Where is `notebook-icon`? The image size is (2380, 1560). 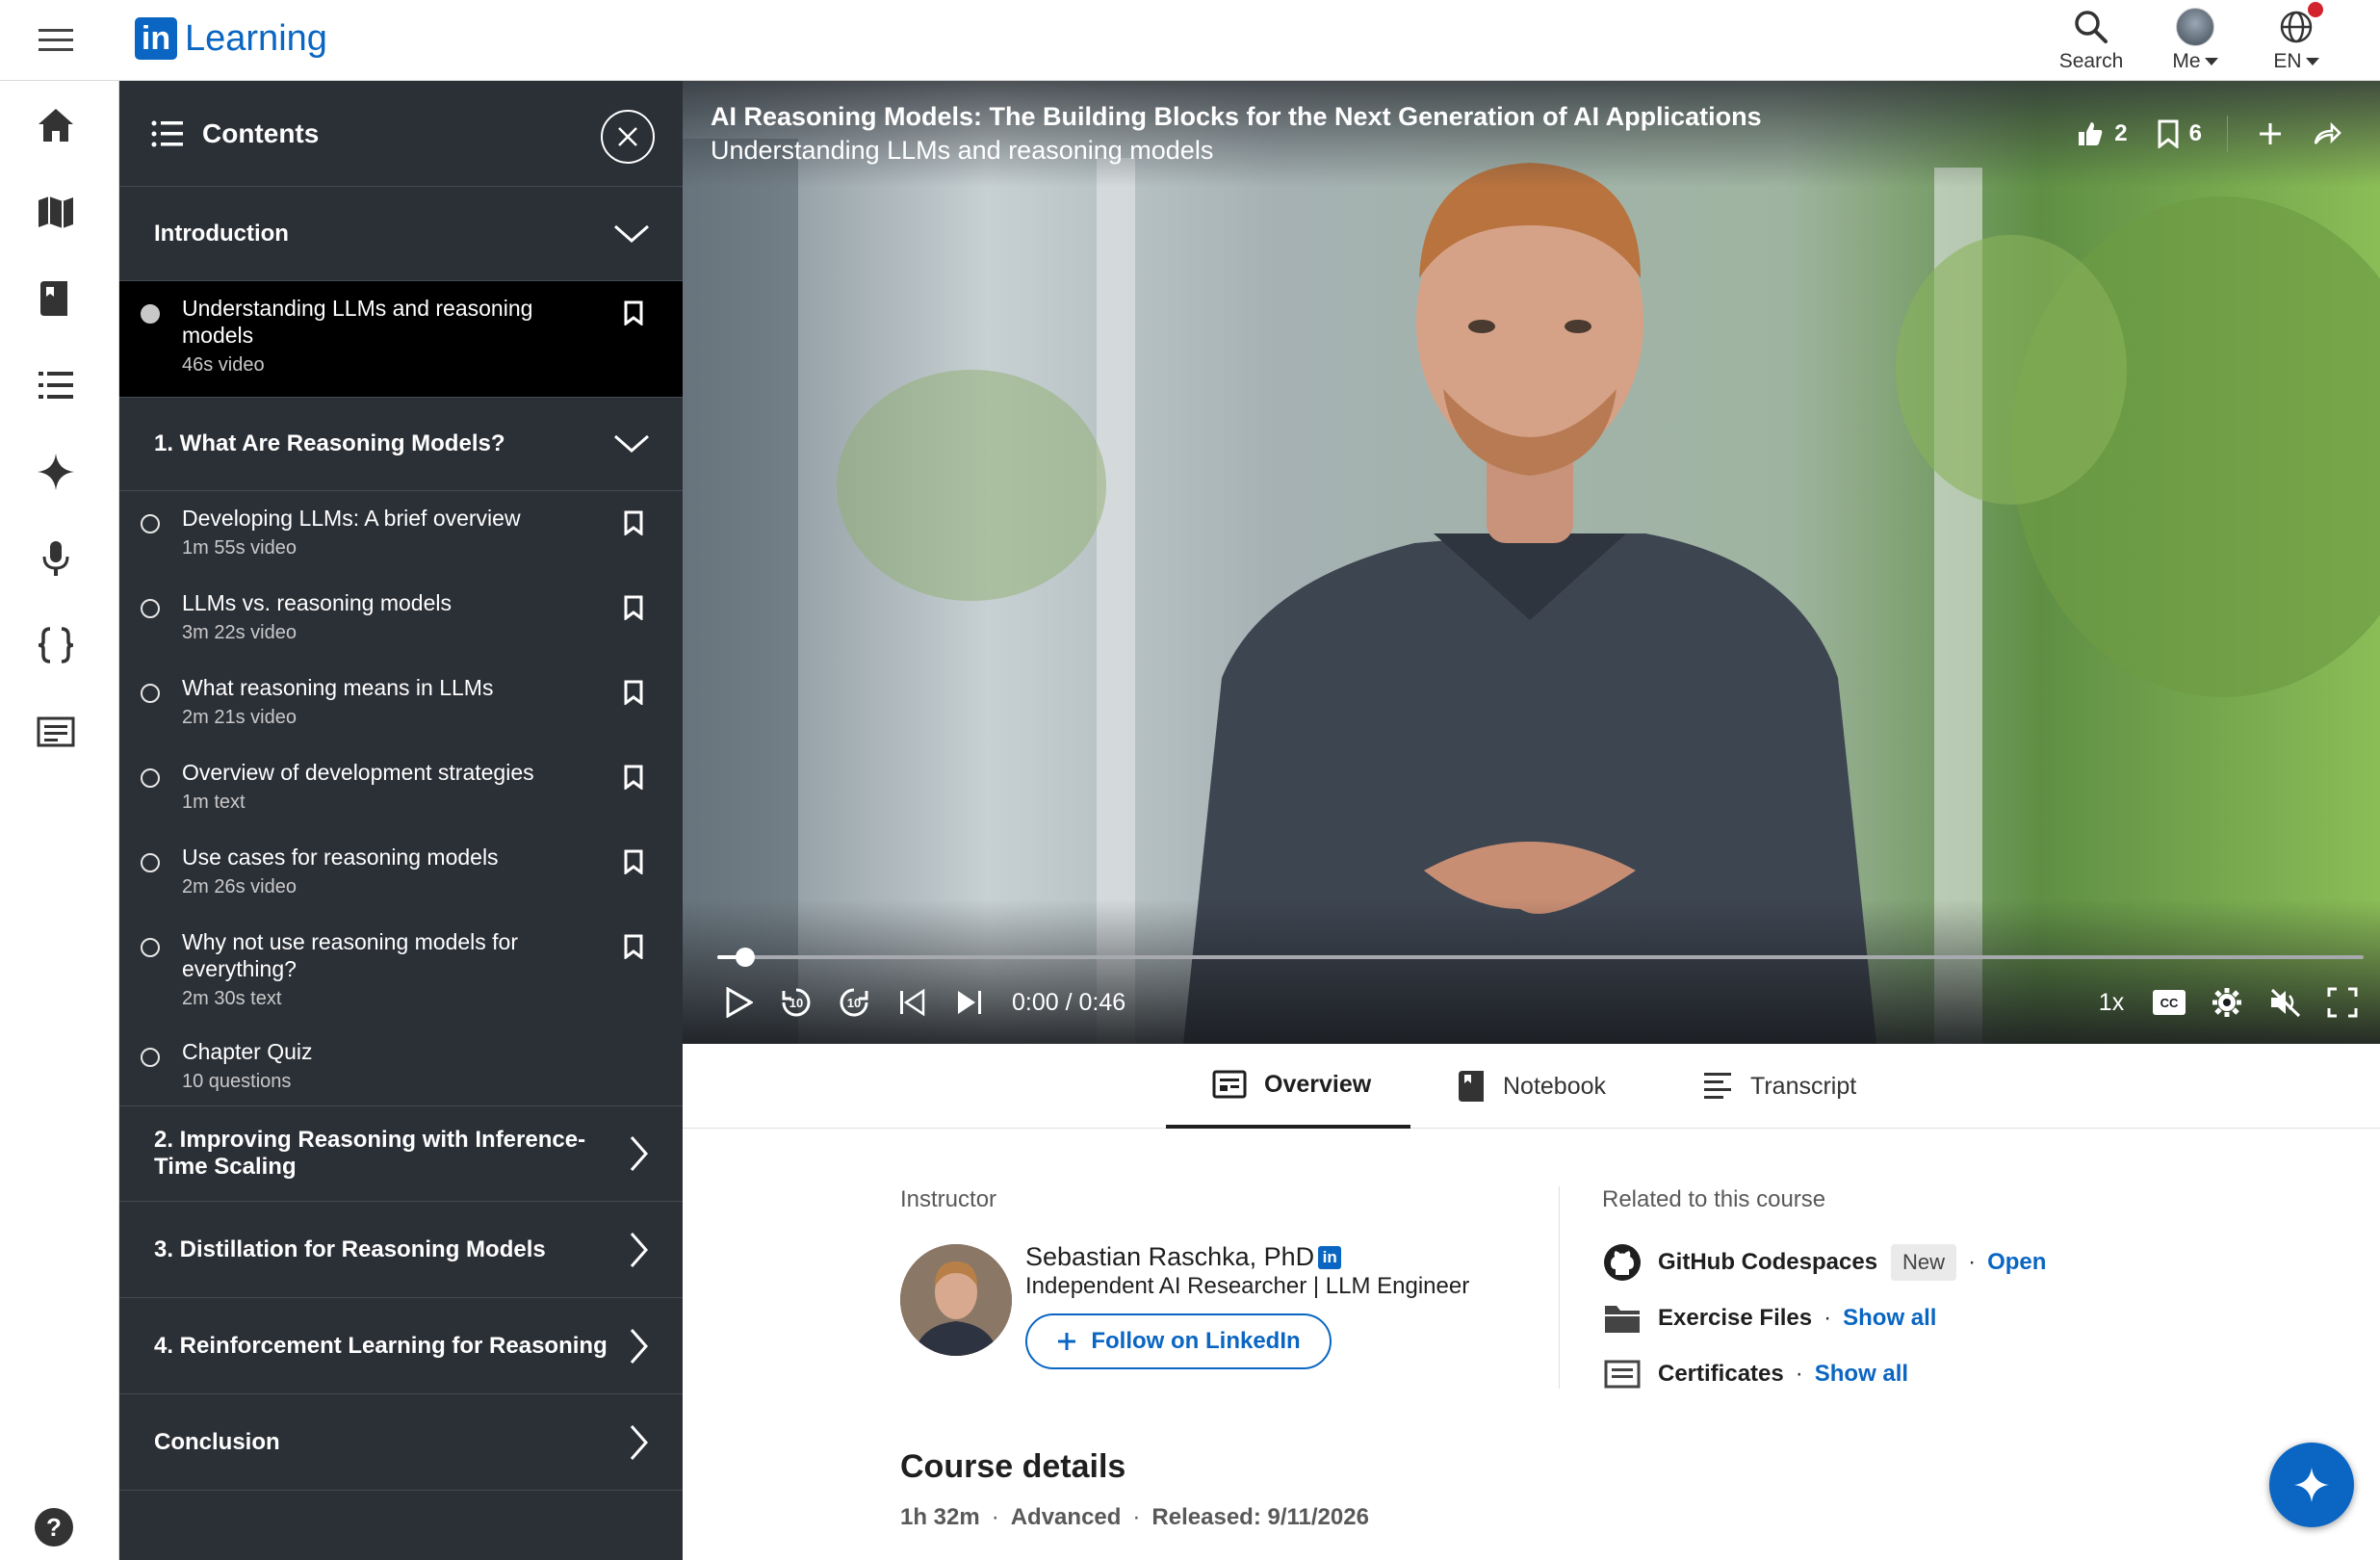 notebook-icon is located at coordinates (1472, 1086).